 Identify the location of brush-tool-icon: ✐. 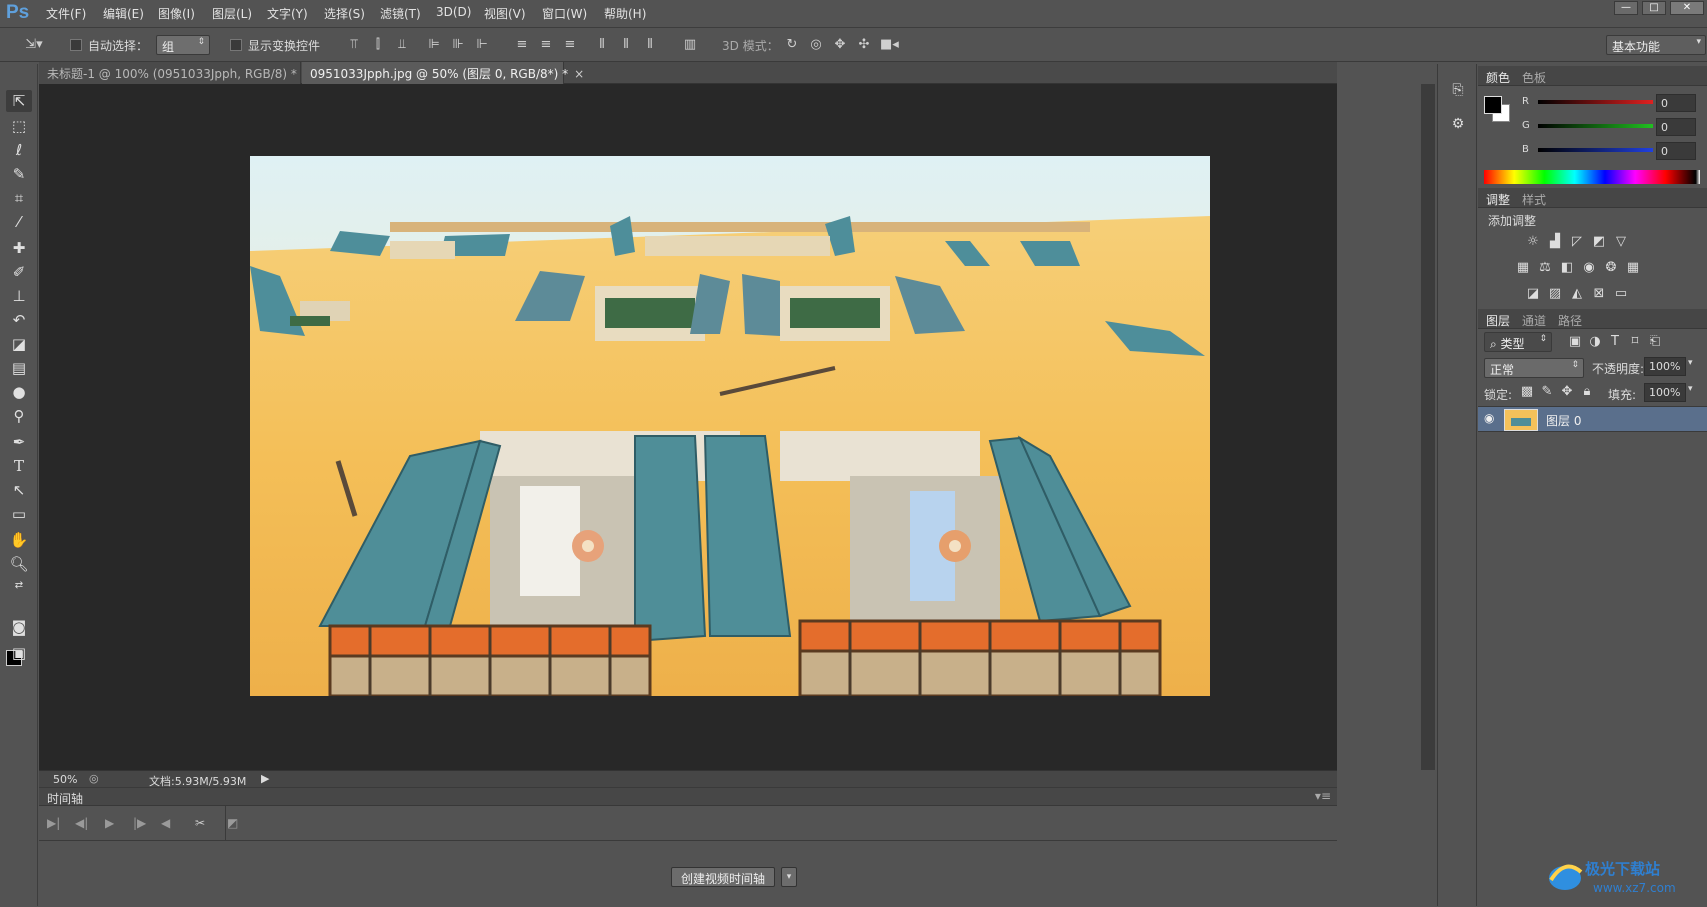
(19, 272).